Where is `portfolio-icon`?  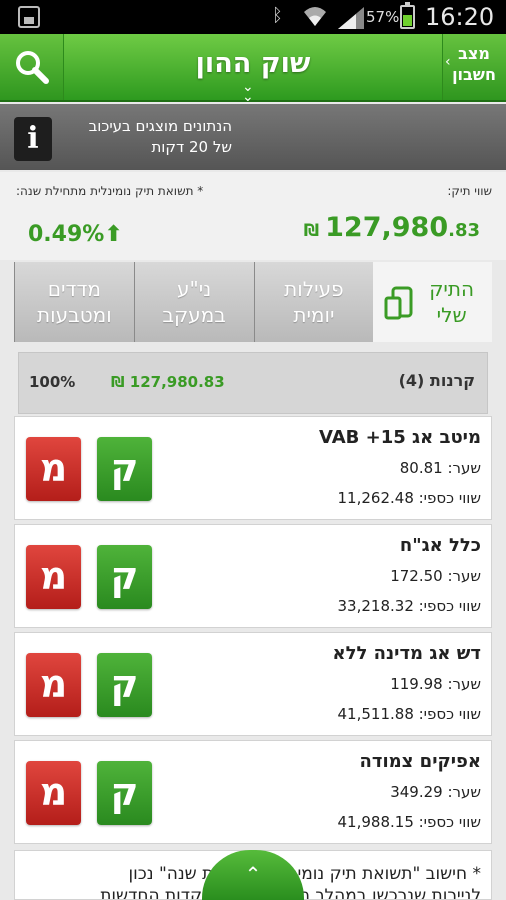
portfolio-icon is located at coordinates (398, 303).